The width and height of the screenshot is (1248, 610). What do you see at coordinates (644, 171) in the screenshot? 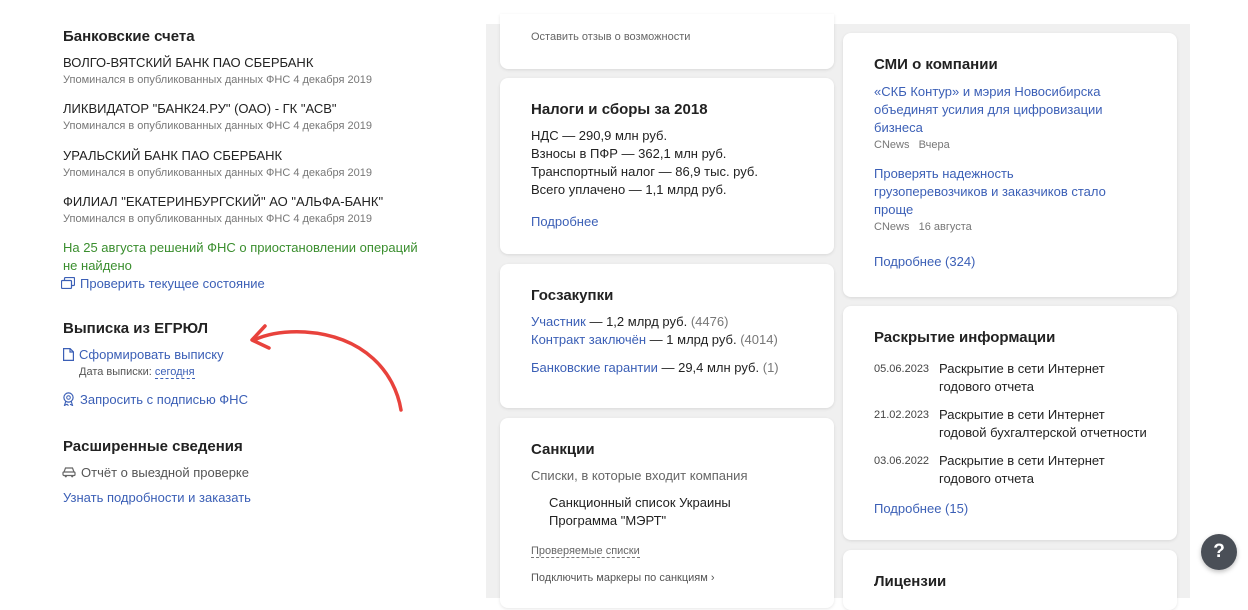
I see `tax-line: Транспортный налог — 86,9 тыс. руб.` at bounding box center [644, 171].